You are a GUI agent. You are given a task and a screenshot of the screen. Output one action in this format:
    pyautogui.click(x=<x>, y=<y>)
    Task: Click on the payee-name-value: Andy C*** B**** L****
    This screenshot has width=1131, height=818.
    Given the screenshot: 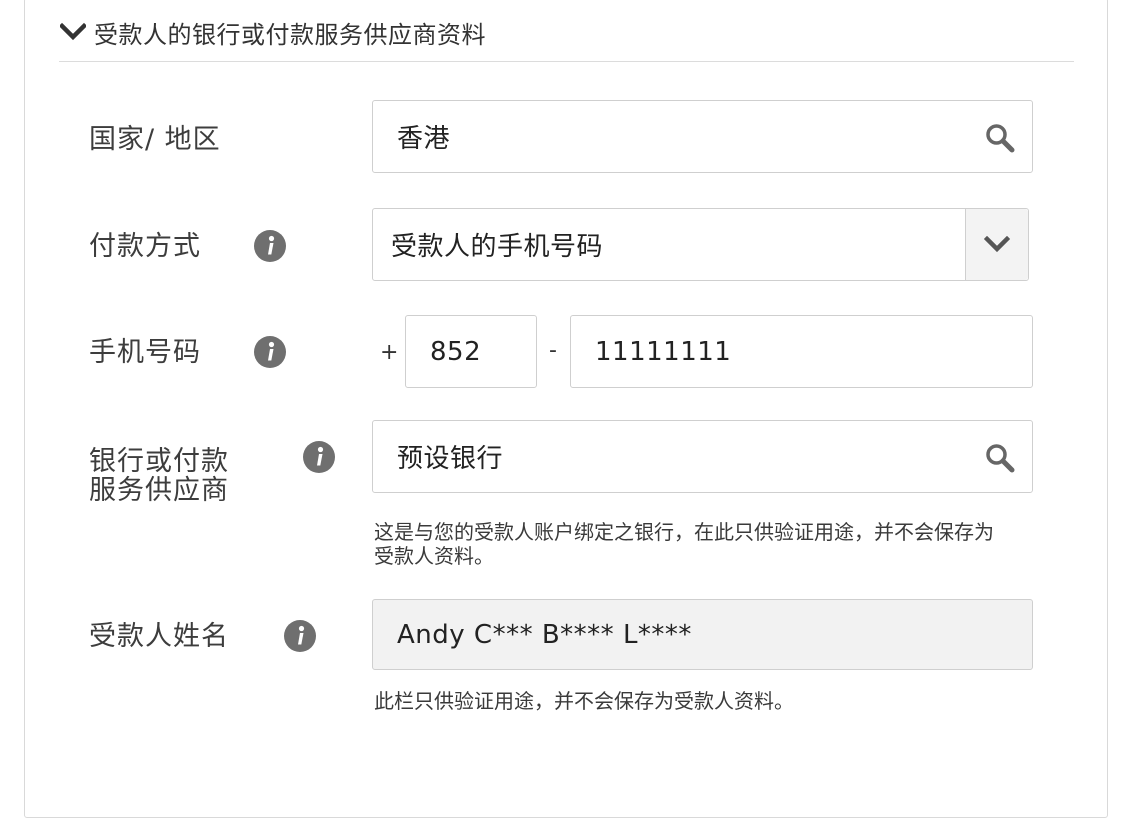 What is the action you would take?
    pyautogui.click(x=544, y=634)
    